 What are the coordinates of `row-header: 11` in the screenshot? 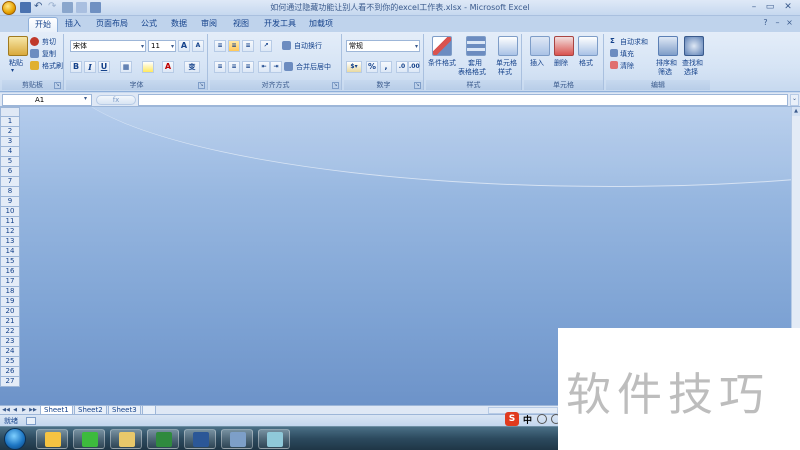 It's located at (10, 222).